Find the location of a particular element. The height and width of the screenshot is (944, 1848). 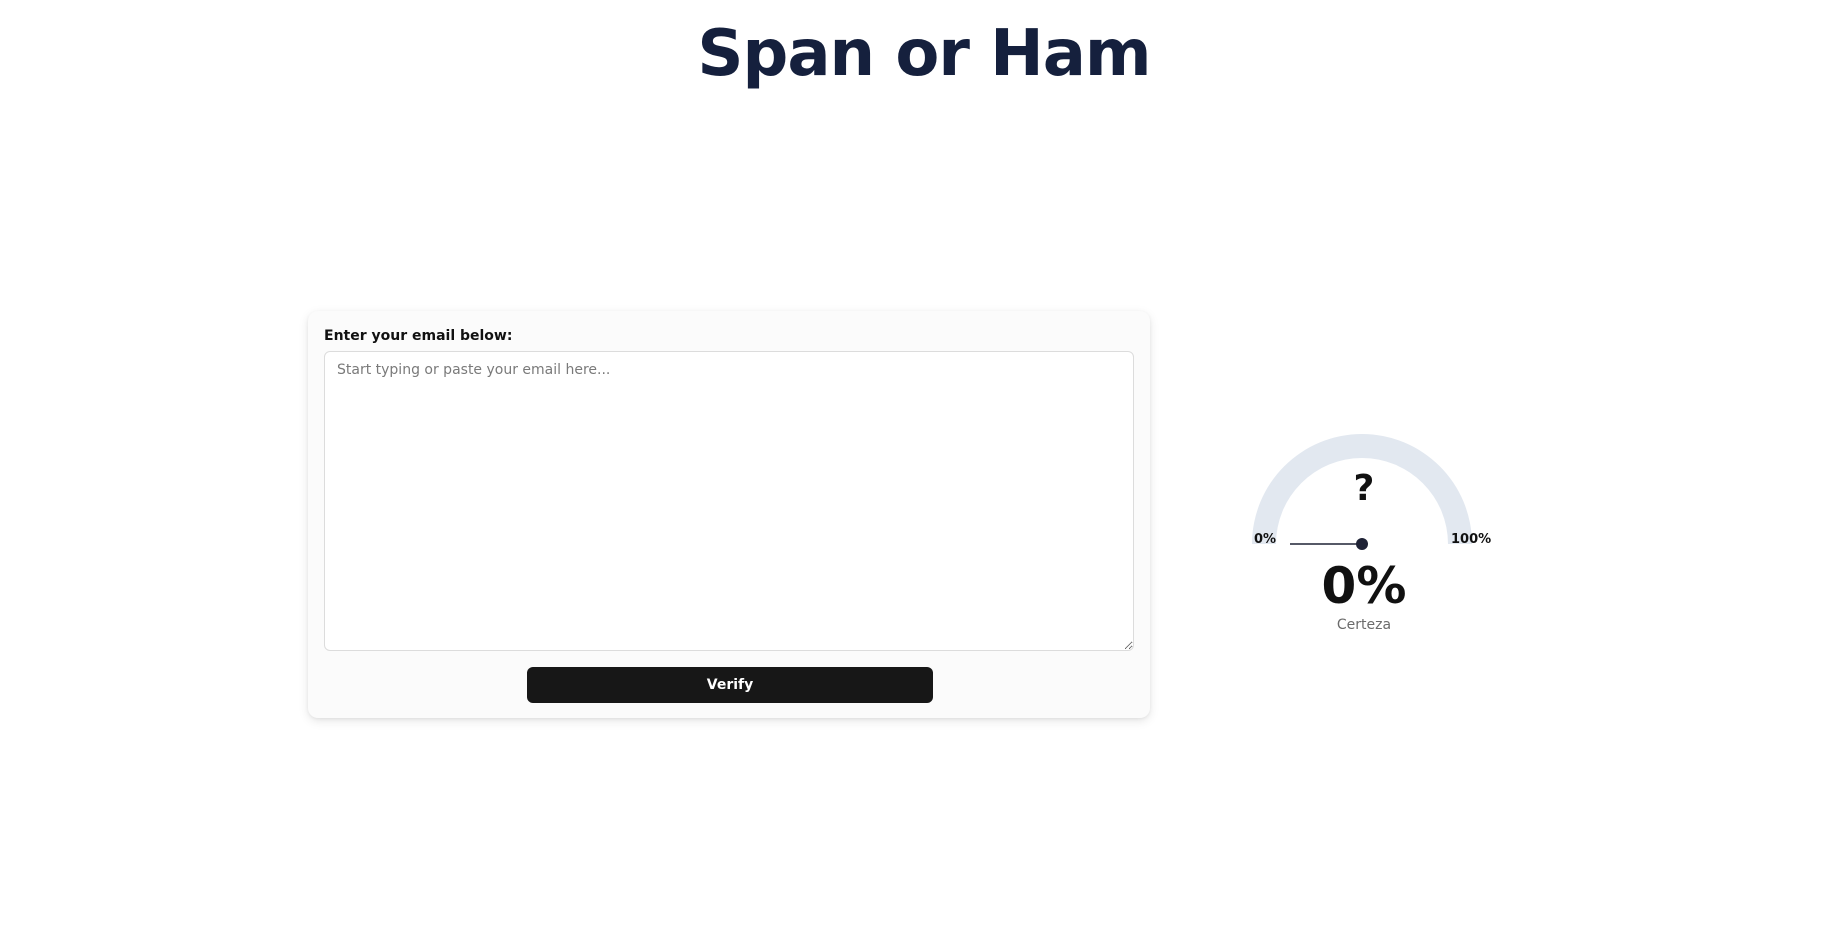

gauge-symbol: ? is located at coordinates (1364, 488).